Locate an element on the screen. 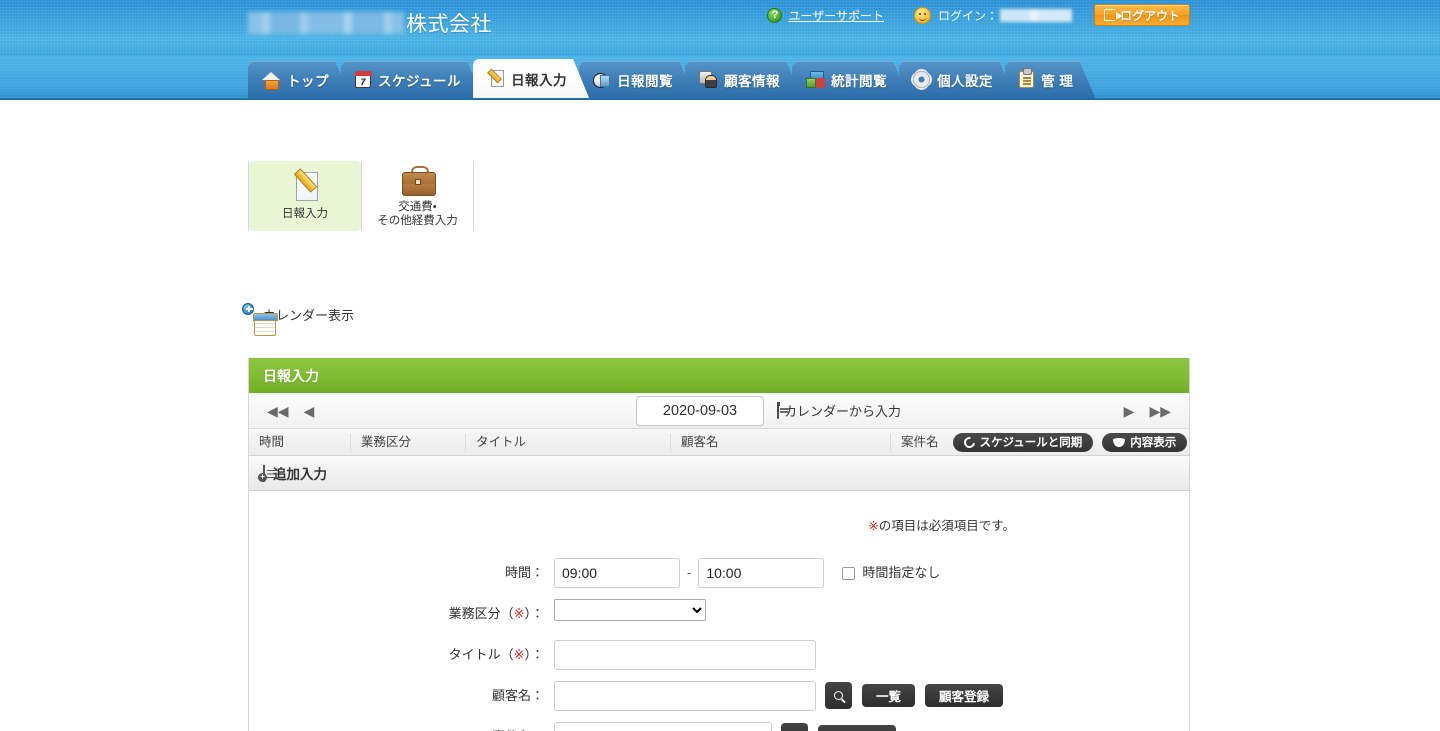 This screenshot has height=731, width=1440. column-header-category: 業務区分 is located at coordinates (408, 442).